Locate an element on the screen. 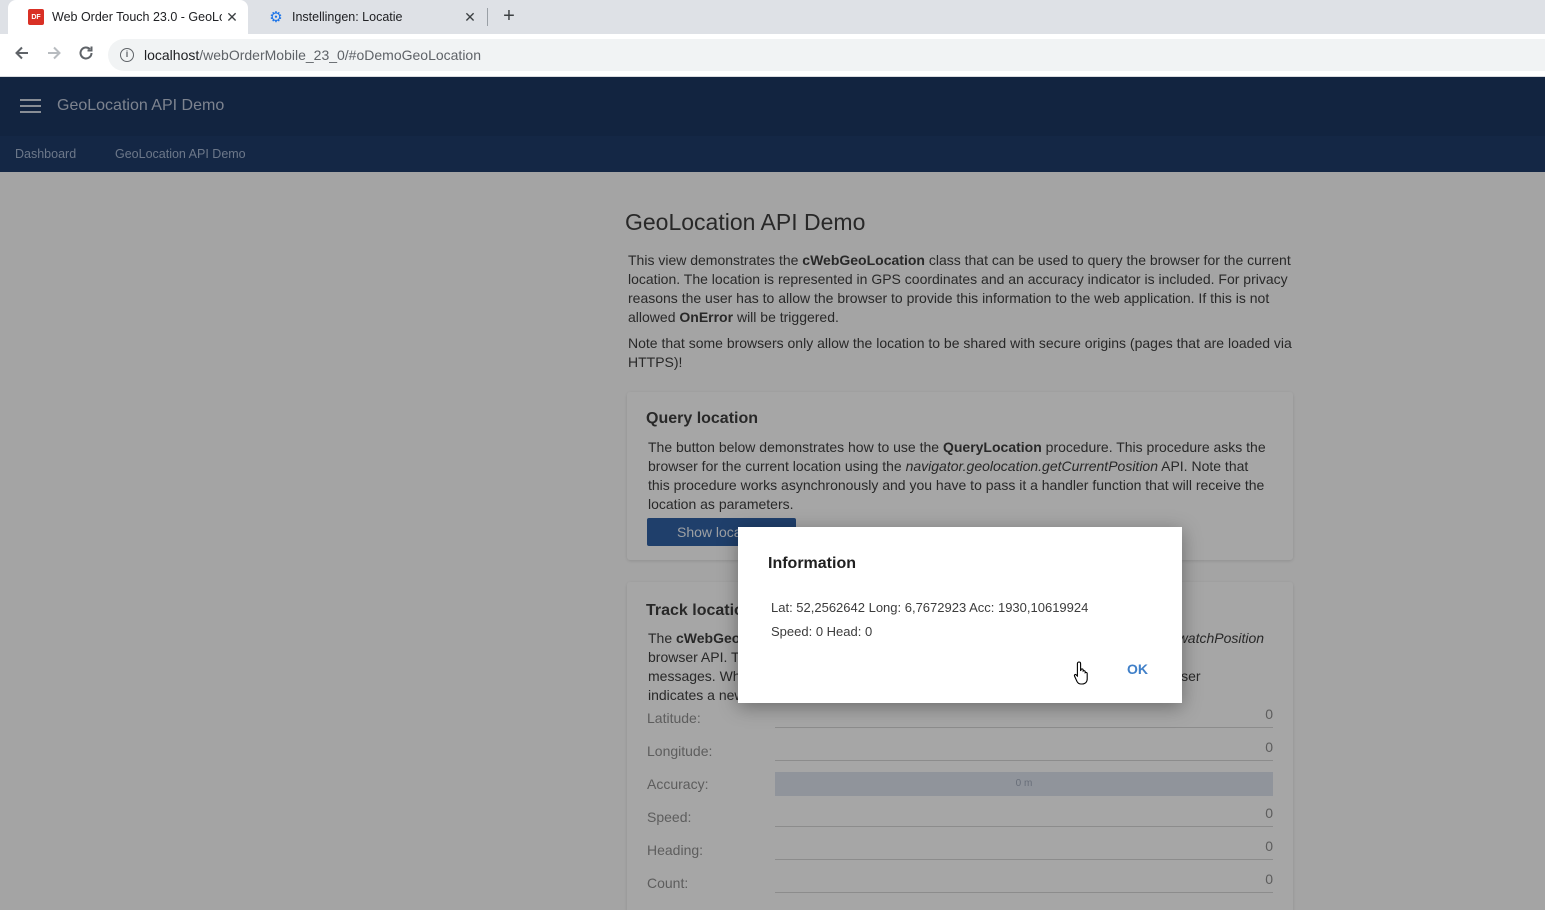 Image resolution: width=1545 pixels, height=910 pixels. dialog-speed-line: Speed: 0 Head: 0 is located at coordinates (822, 631).